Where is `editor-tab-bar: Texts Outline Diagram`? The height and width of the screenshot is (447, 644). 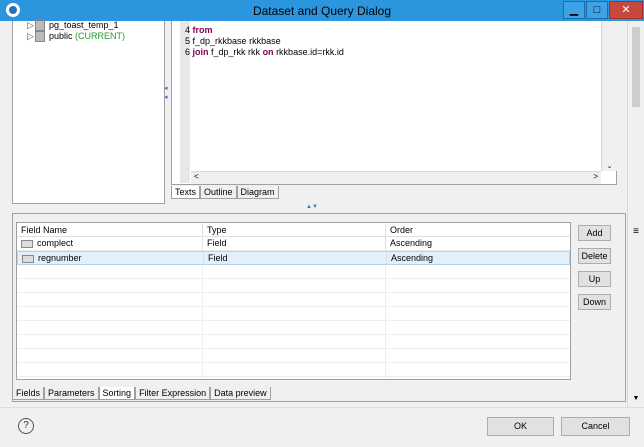
editor-tab-bar: Texts Outline Diagram is located at coordinates (225, 192).